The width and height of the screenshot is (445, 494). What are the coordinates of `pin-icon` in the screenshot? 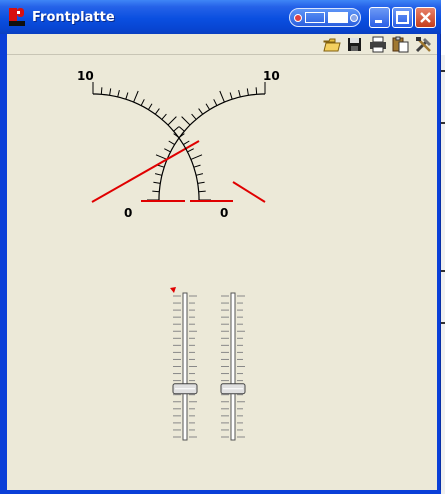 It's located at (354, 18).